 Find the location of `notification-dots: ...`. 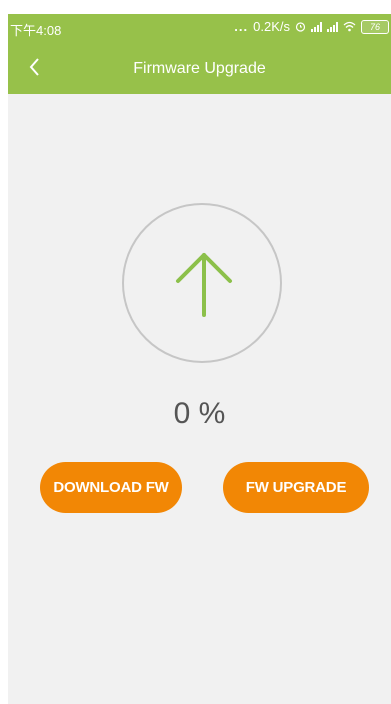

notification-dots: ... is located at coordinates (241, 26).